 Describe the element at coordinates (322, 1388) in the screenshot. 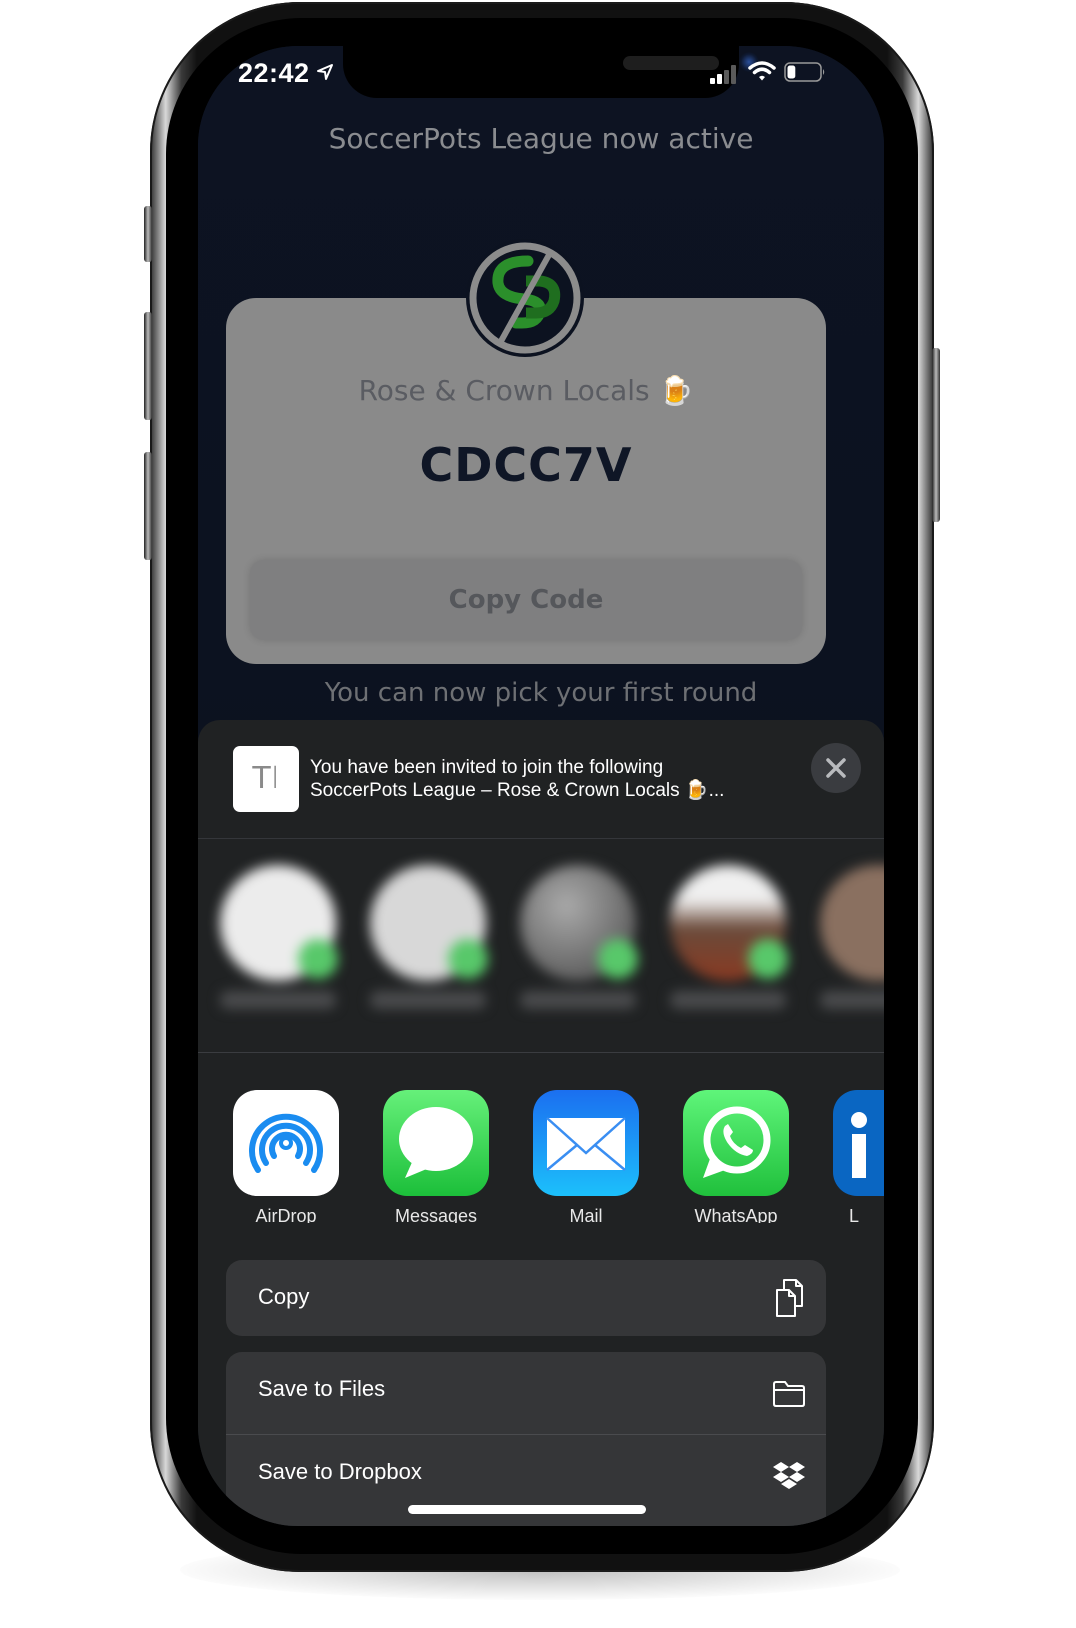

I see `action-label: Save to Files` at that location.